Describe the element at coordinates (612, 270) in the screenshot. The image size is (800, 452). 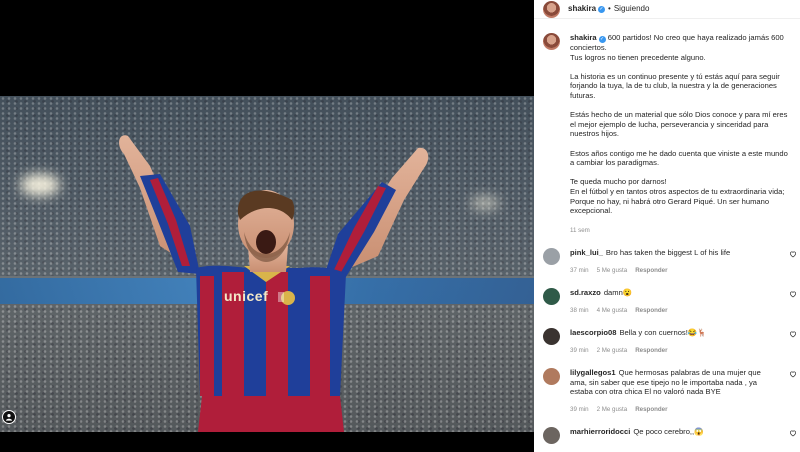
I see `comment-likes: 5 Me gusta` at that location.